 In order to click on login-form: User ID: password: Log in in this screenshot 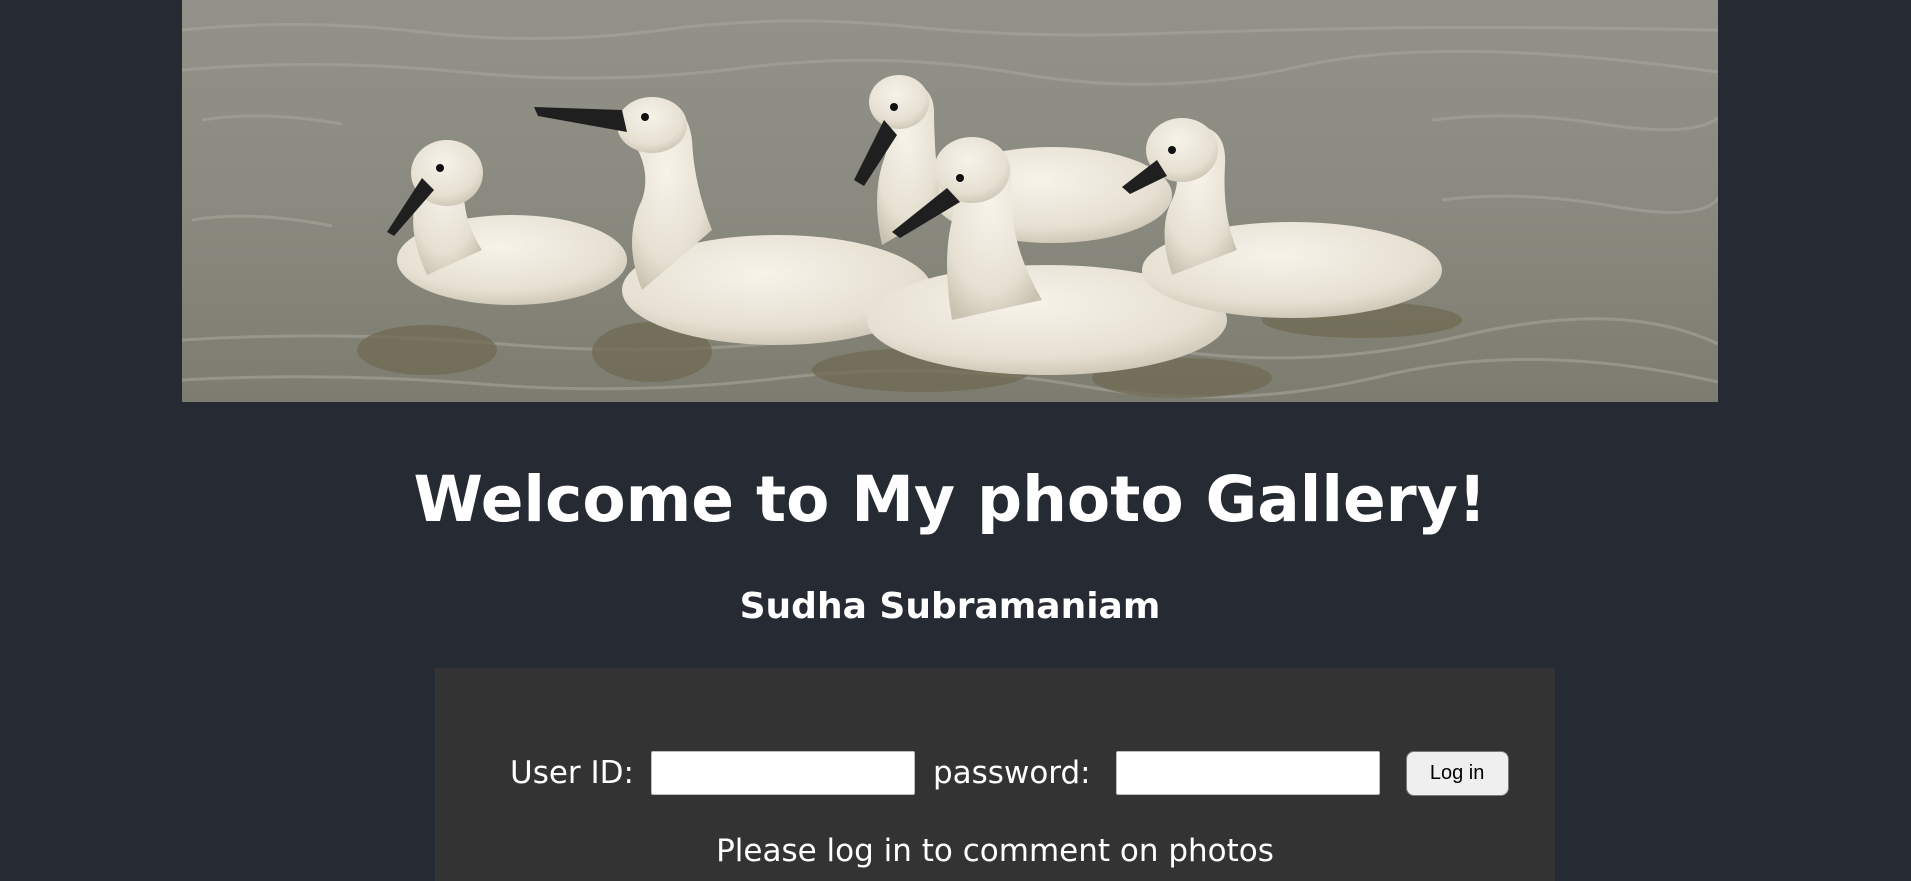, I will do `click(1009, 773)`.